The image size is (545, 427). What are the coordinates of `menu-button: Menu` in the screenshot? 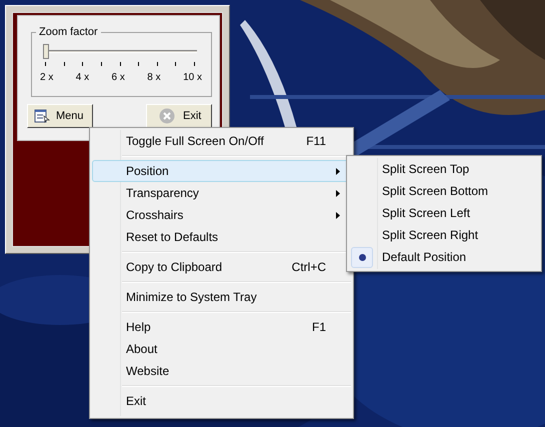 It's located at (60, 116).